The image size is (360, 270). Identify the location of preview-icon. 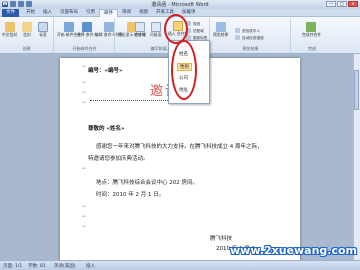
(220, 27).